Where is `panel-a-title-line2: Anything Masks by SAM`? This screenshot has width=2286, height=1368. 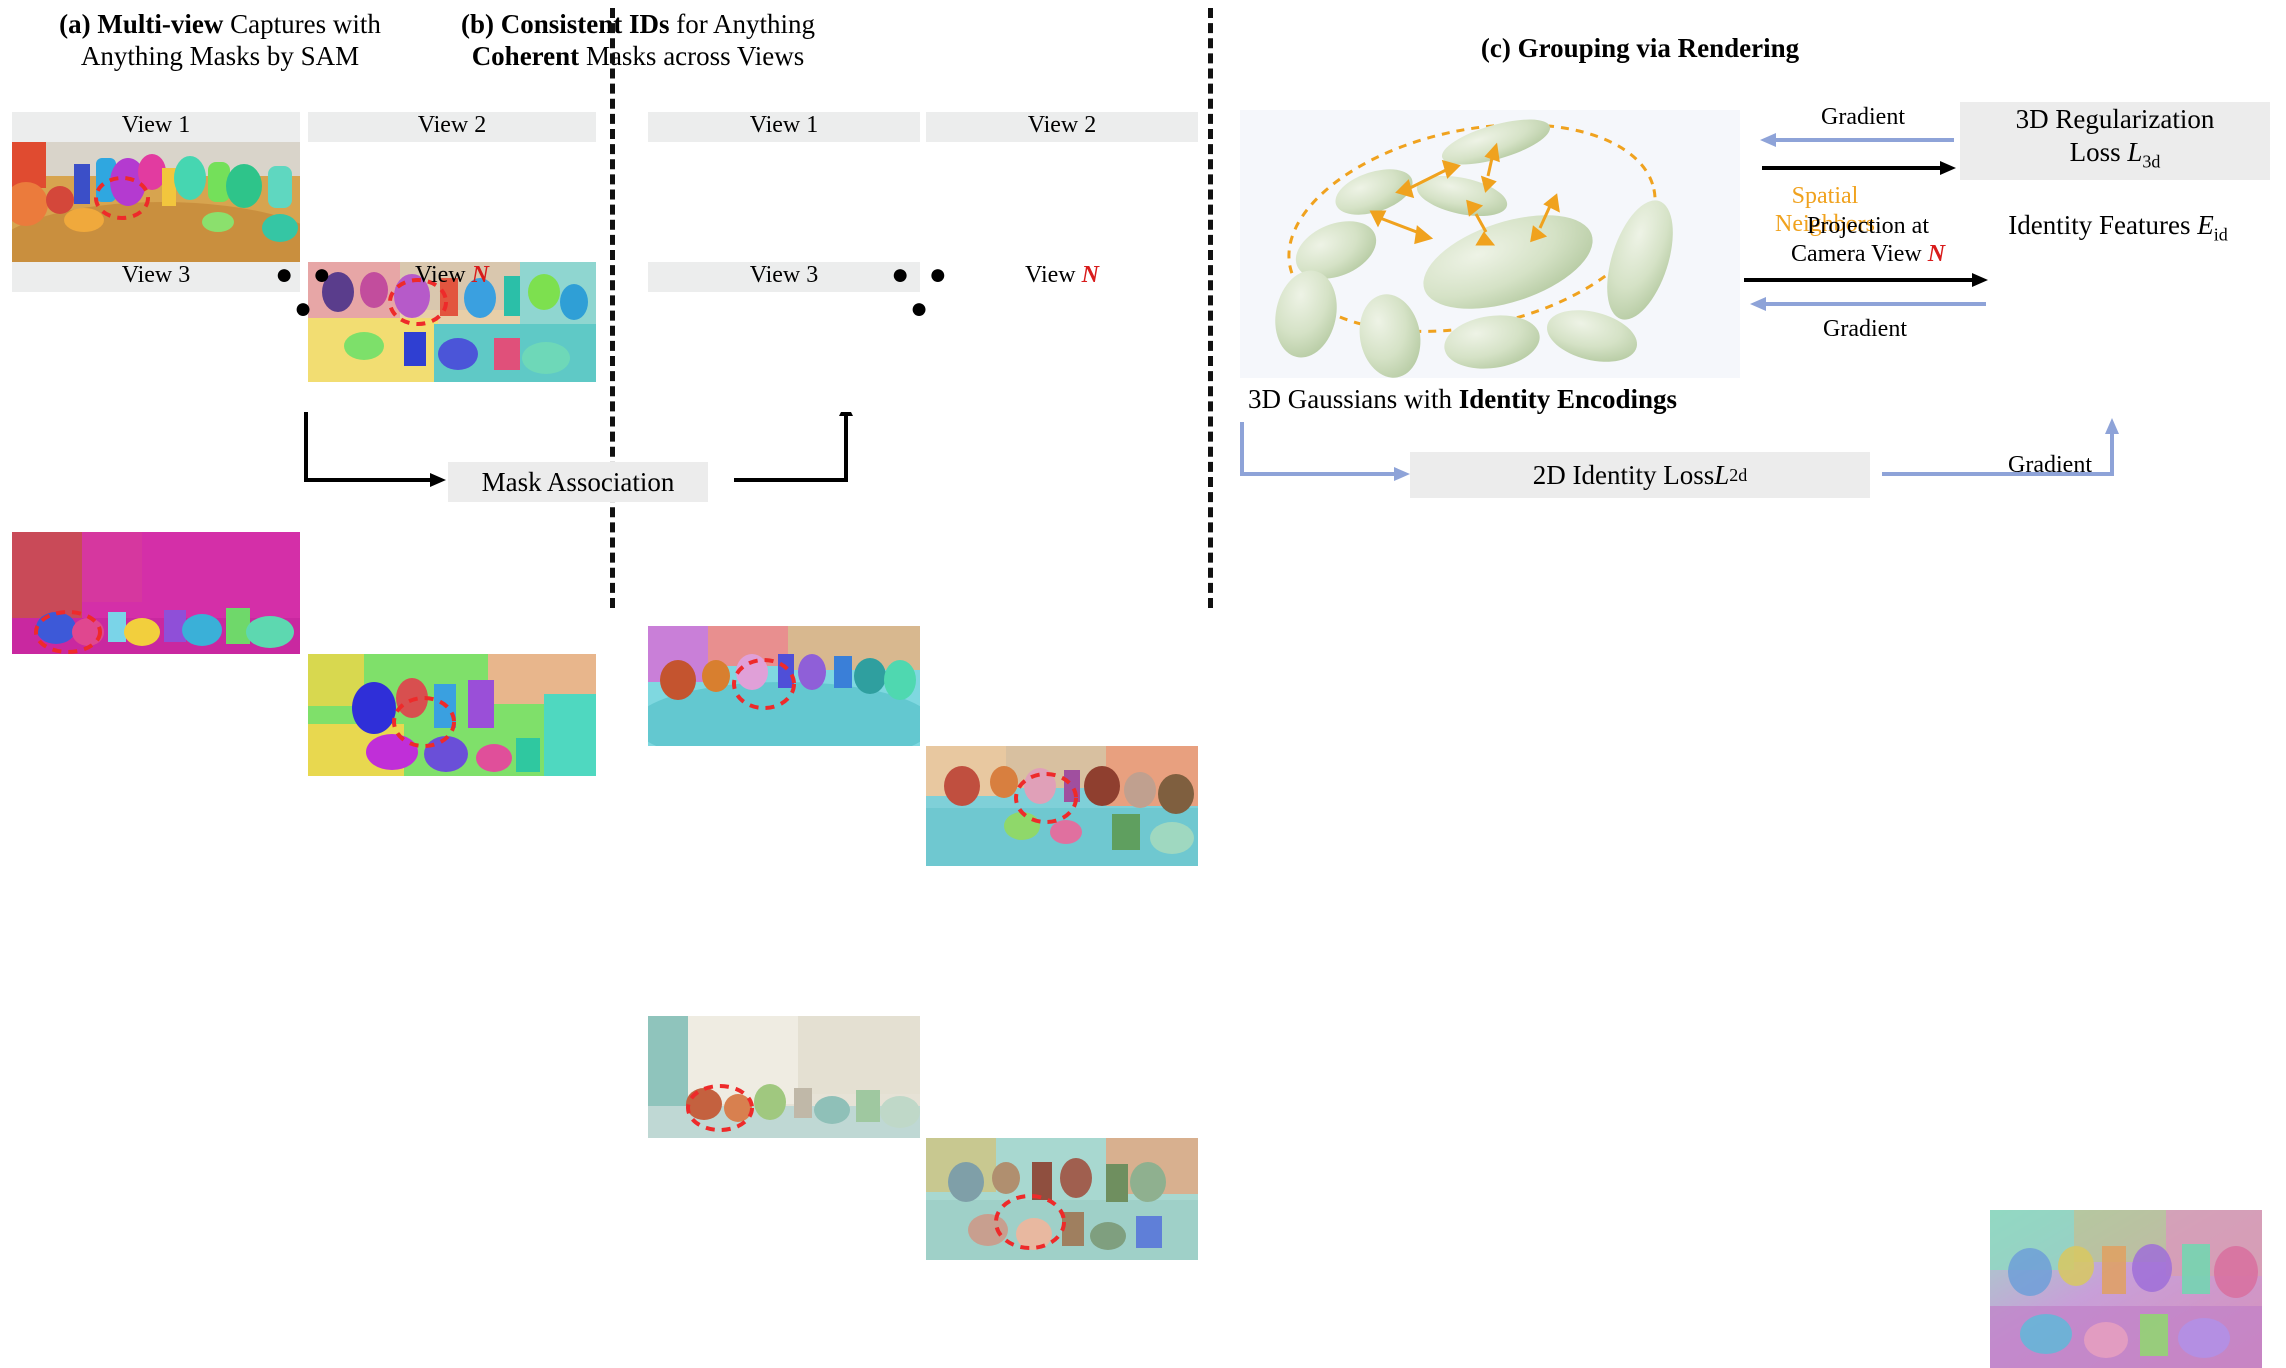
panel-a-title-line2: Anything Masks by SAM is located at coordinates (220, 56).